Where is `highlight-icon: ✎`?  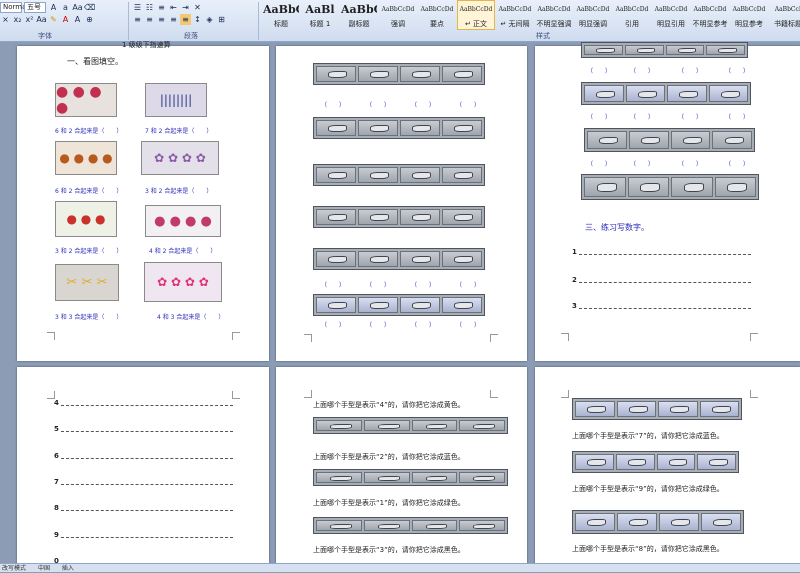 highlight-icon: ✎ is located at coordinates (53, 19).